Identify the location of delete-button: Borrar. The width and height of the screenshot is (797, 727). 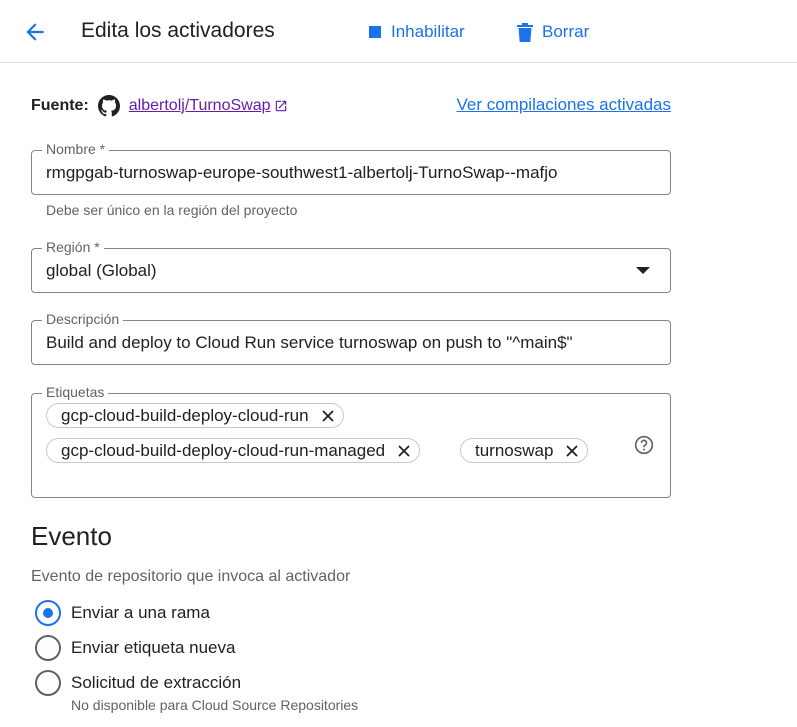
(553, 32).